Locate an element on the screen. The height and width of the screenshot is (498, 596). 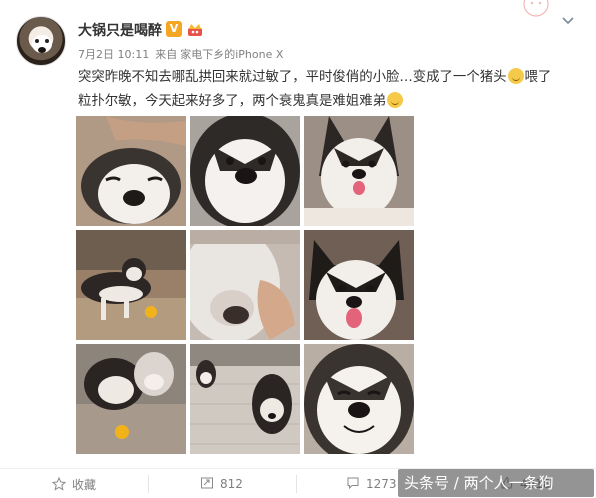
comment-button: 1273 is located at coordinates (371, 483).